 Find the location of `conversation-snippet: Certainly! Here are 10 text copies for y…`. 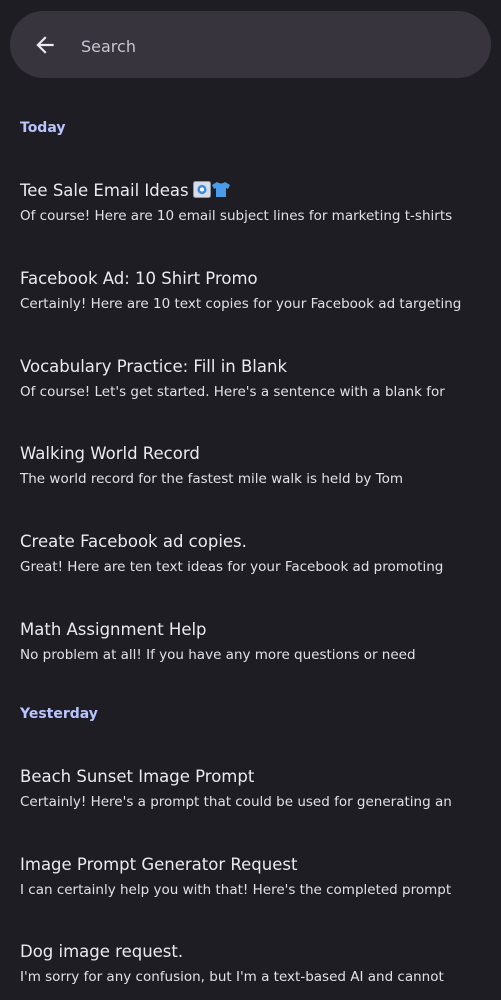

conversation-snippet: Certainly! Here are 10 text copies for y… is located at coordinates (241, 304).